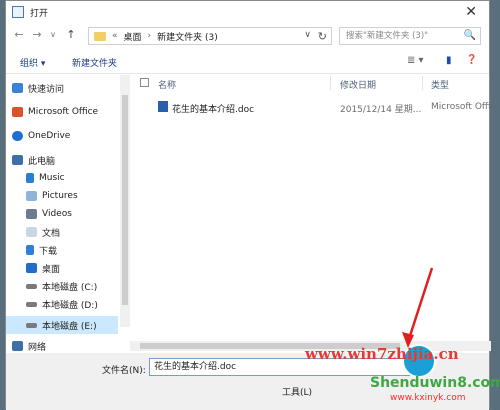 The height and width of the screenshot is (410, 500). Describe the element at coordinates (133, 36) in the screenshot. I see `breadcrumb-desktop: 桌面` at that location.